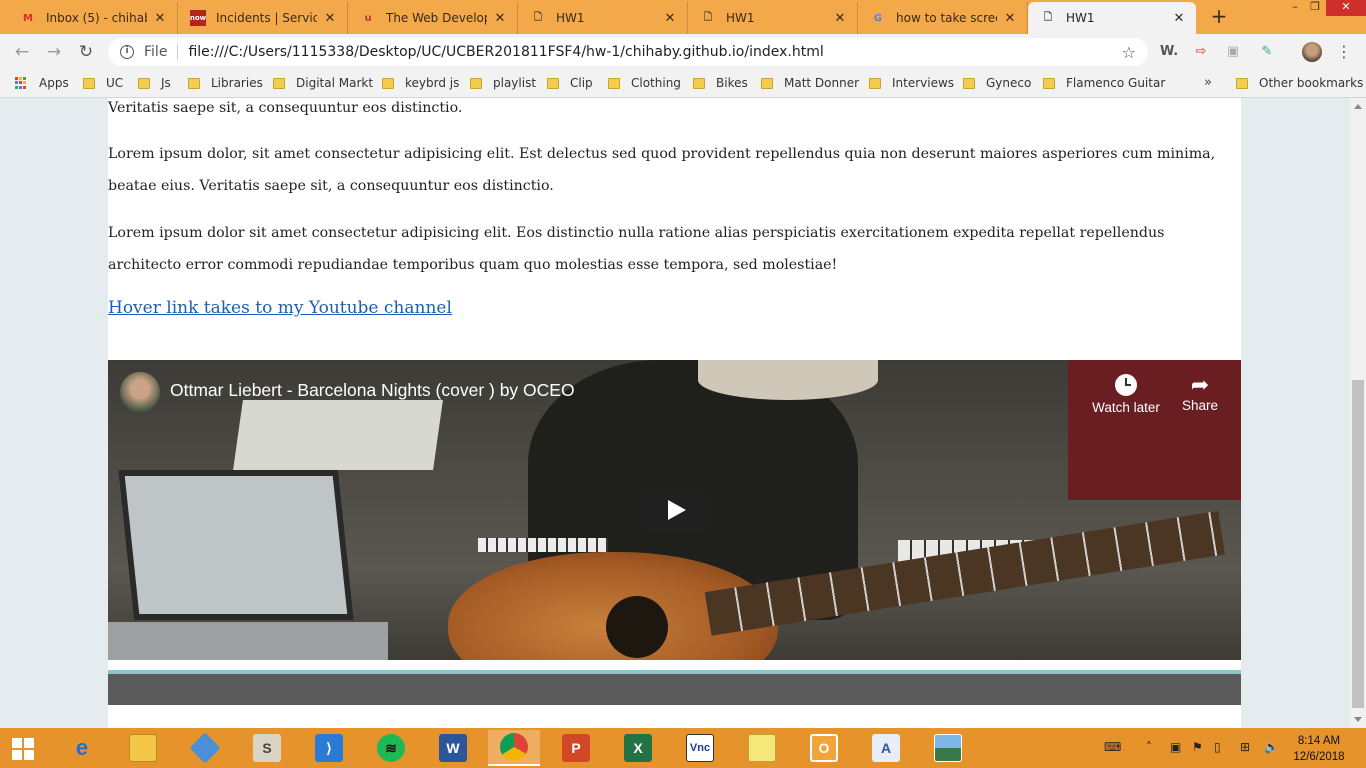 Image resolution: width=1366 pixels, height=768 pixels. What do you see at coordinates (329, 748) in the screenshot?
I see `vscode-icon: ⟩` at bounding box center [329, 748].